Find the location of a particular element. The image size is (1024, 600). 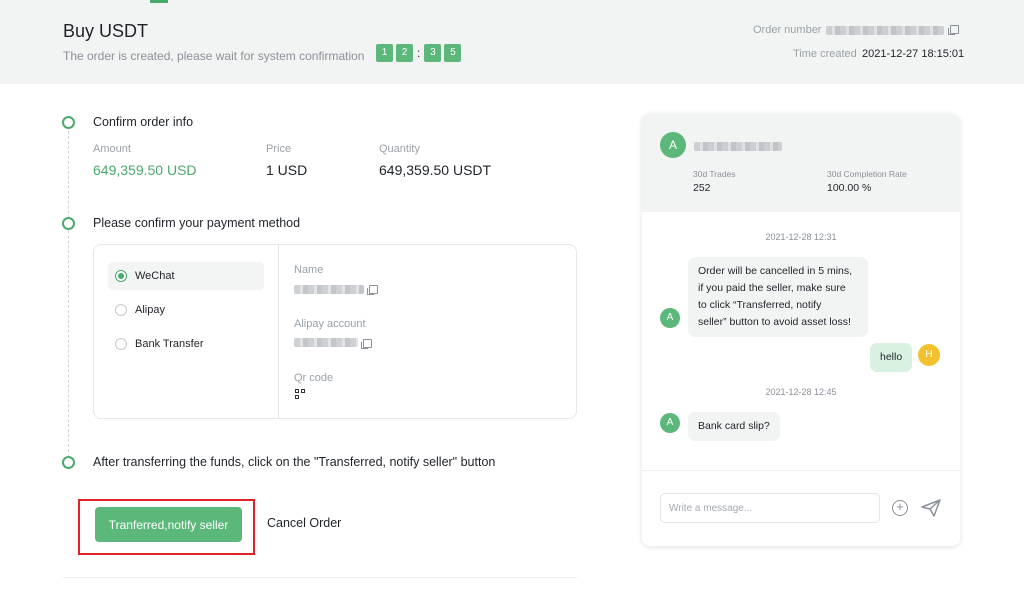

payee-name-label: Name is located at coordinates (309, 270).